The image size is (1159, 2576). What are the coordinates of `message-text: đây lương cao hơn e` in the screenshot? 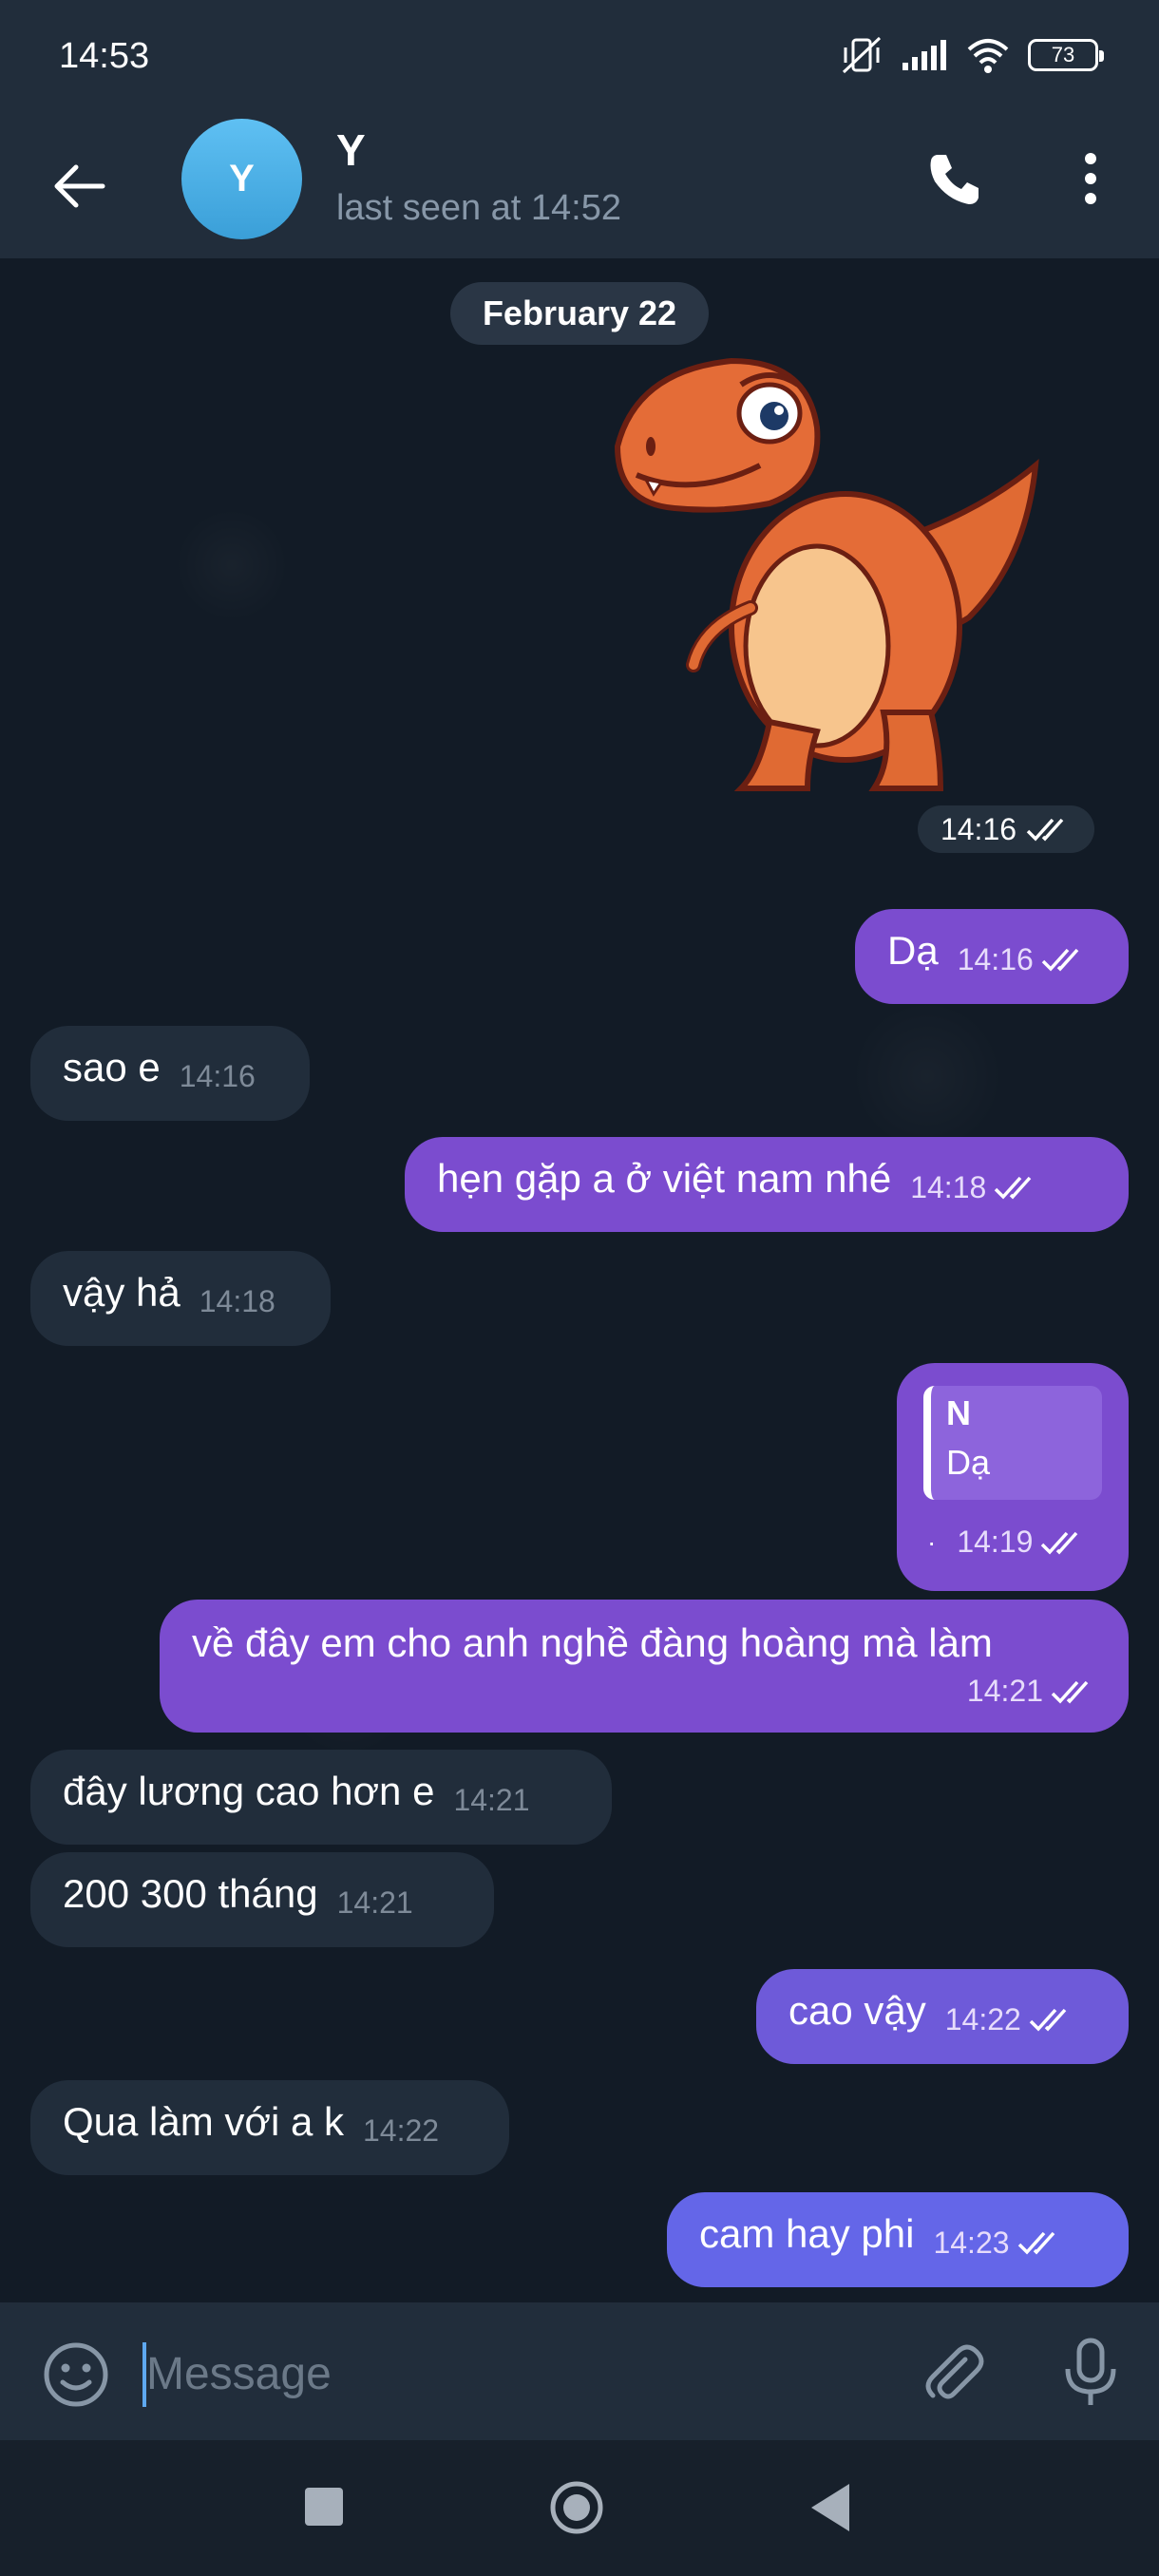 It's located at (249, 1791).